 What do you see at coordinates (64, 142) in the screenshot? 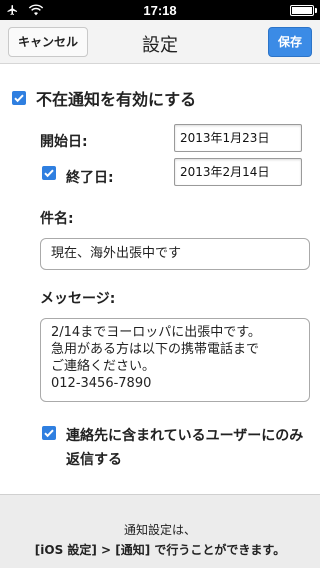
I see `start-date-label: 開始日:` at bounding box center [64, 142].